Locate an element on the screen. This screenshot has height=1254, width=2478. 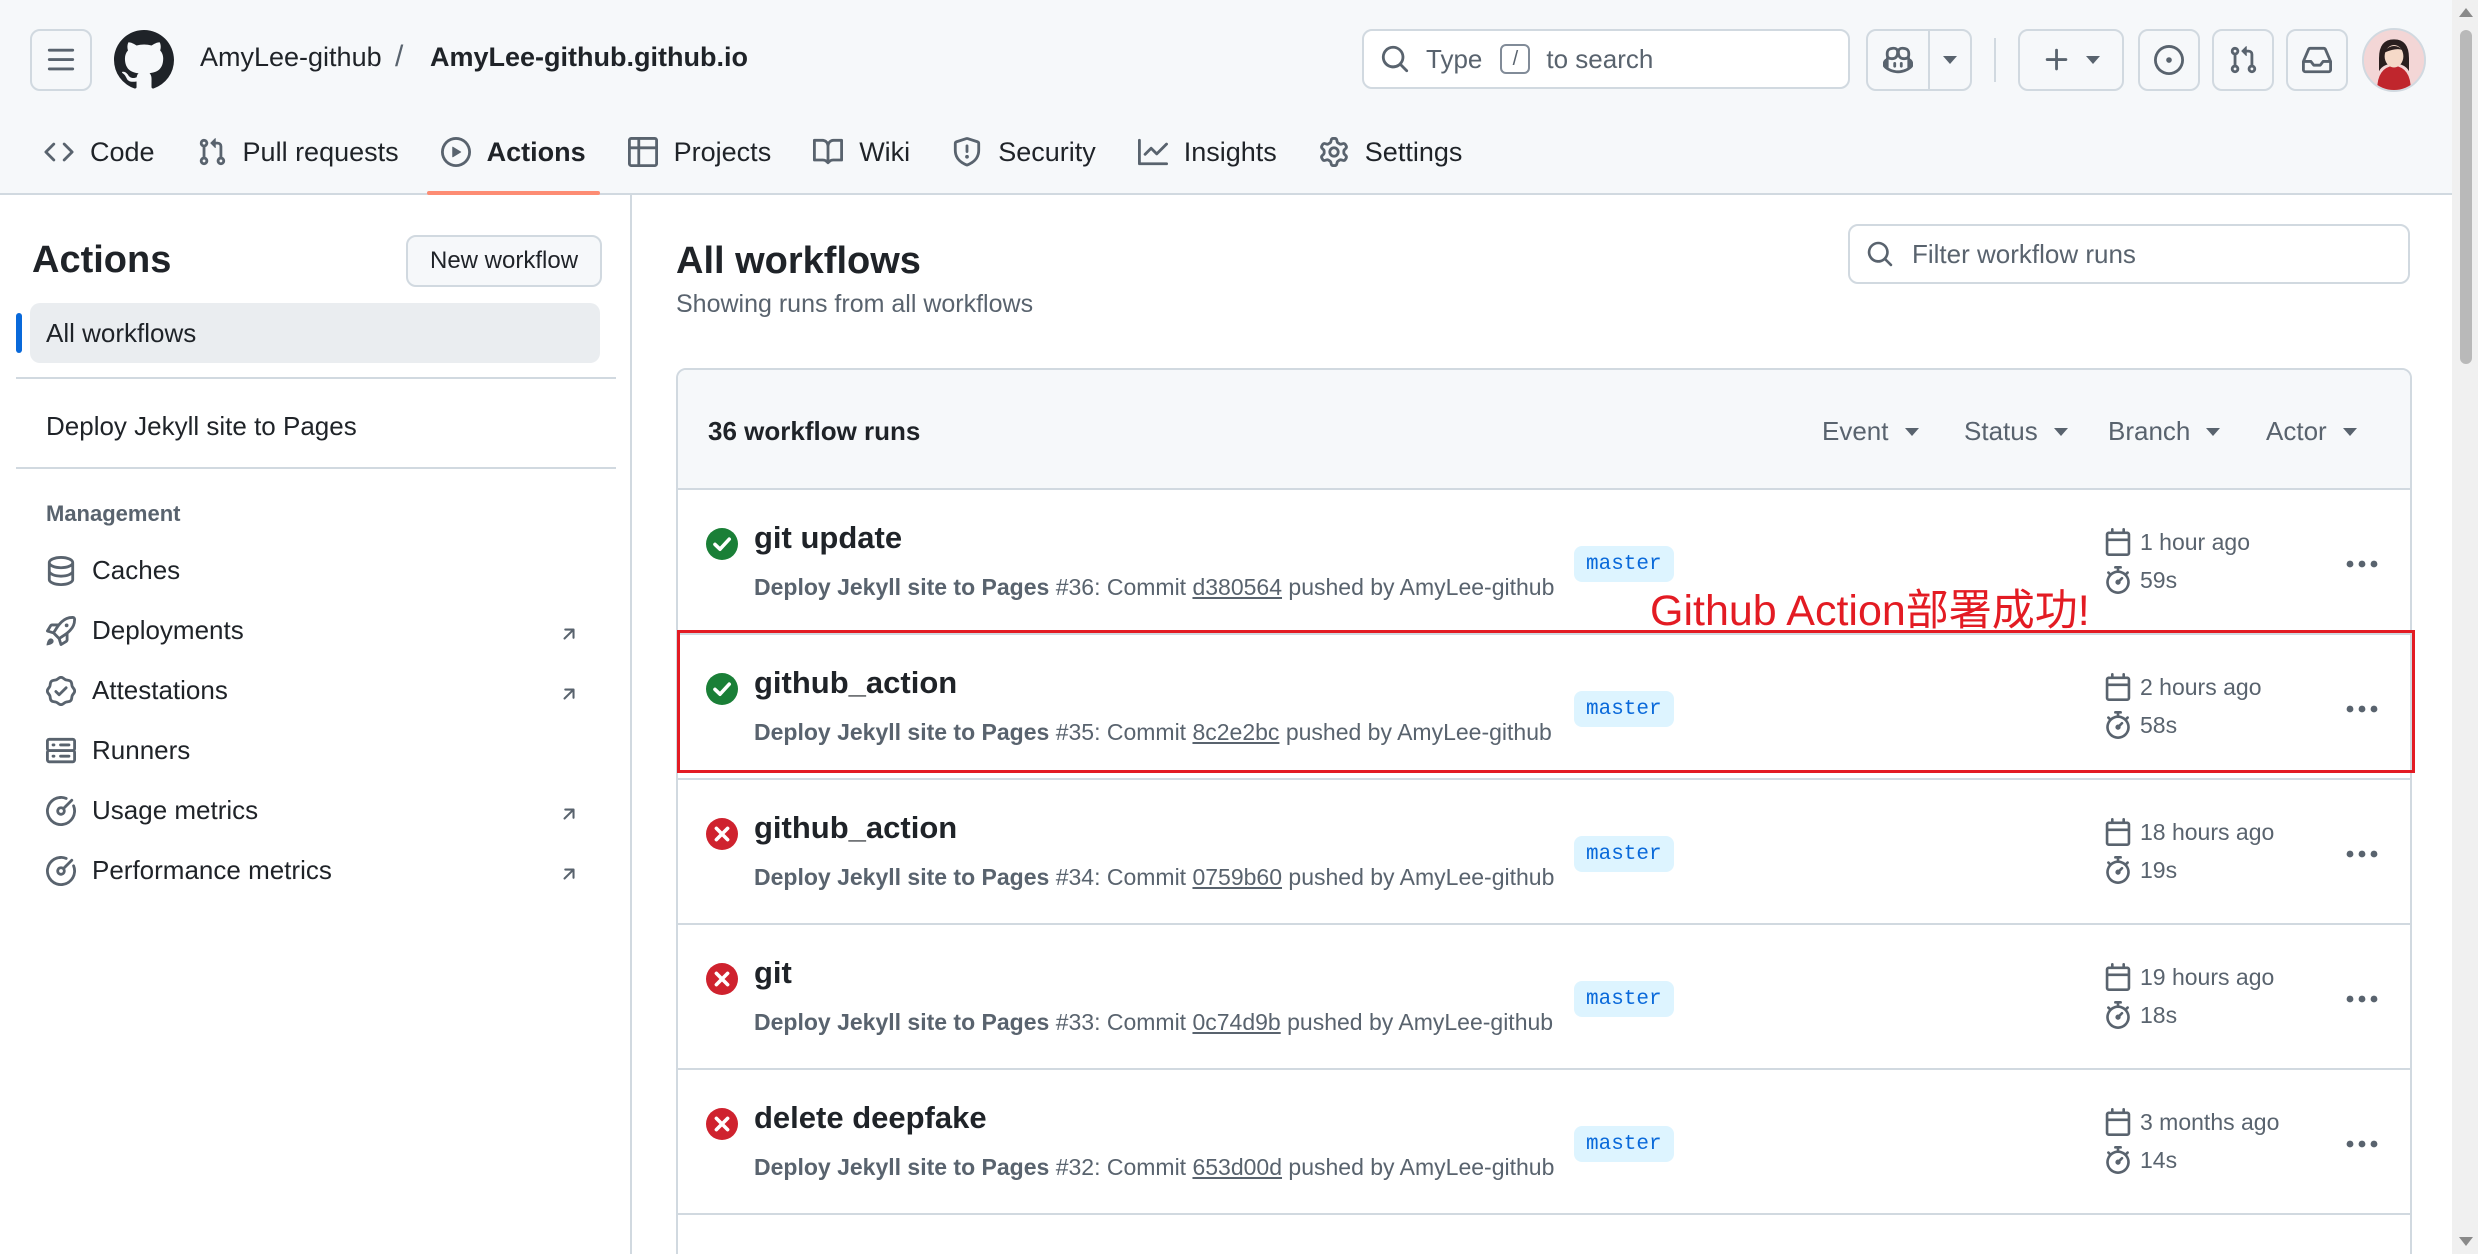
sidebar-item-attestations: Attestations is located at coordinates (137, 690).